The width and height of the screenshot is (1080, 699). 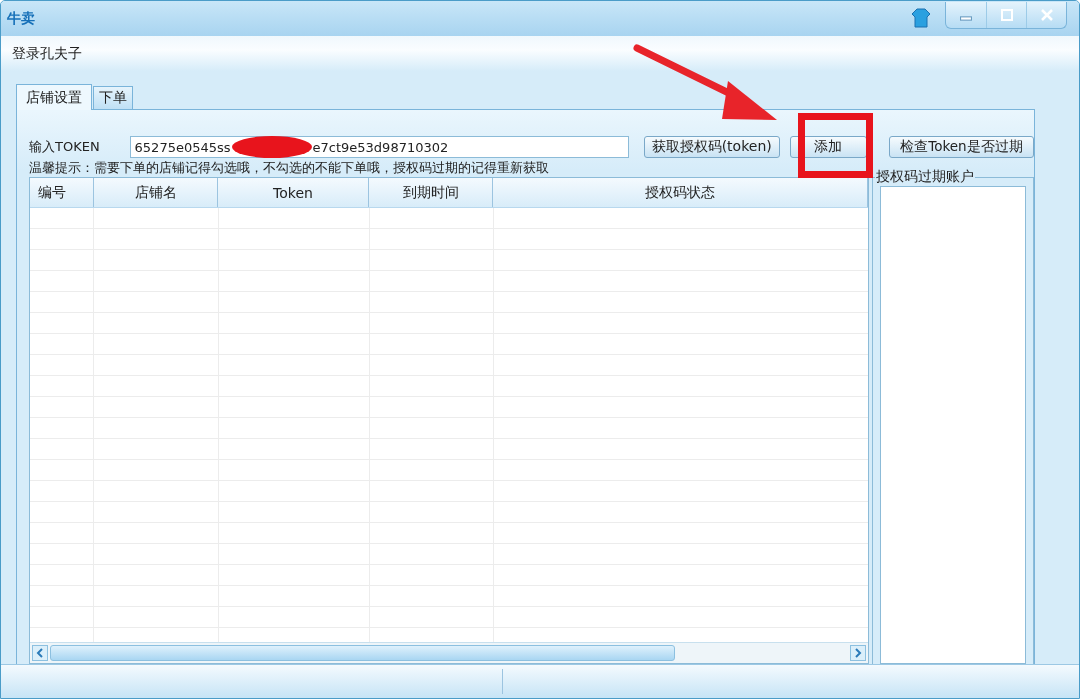 I want to click on shirt-icon, so click(x=921, y=18).